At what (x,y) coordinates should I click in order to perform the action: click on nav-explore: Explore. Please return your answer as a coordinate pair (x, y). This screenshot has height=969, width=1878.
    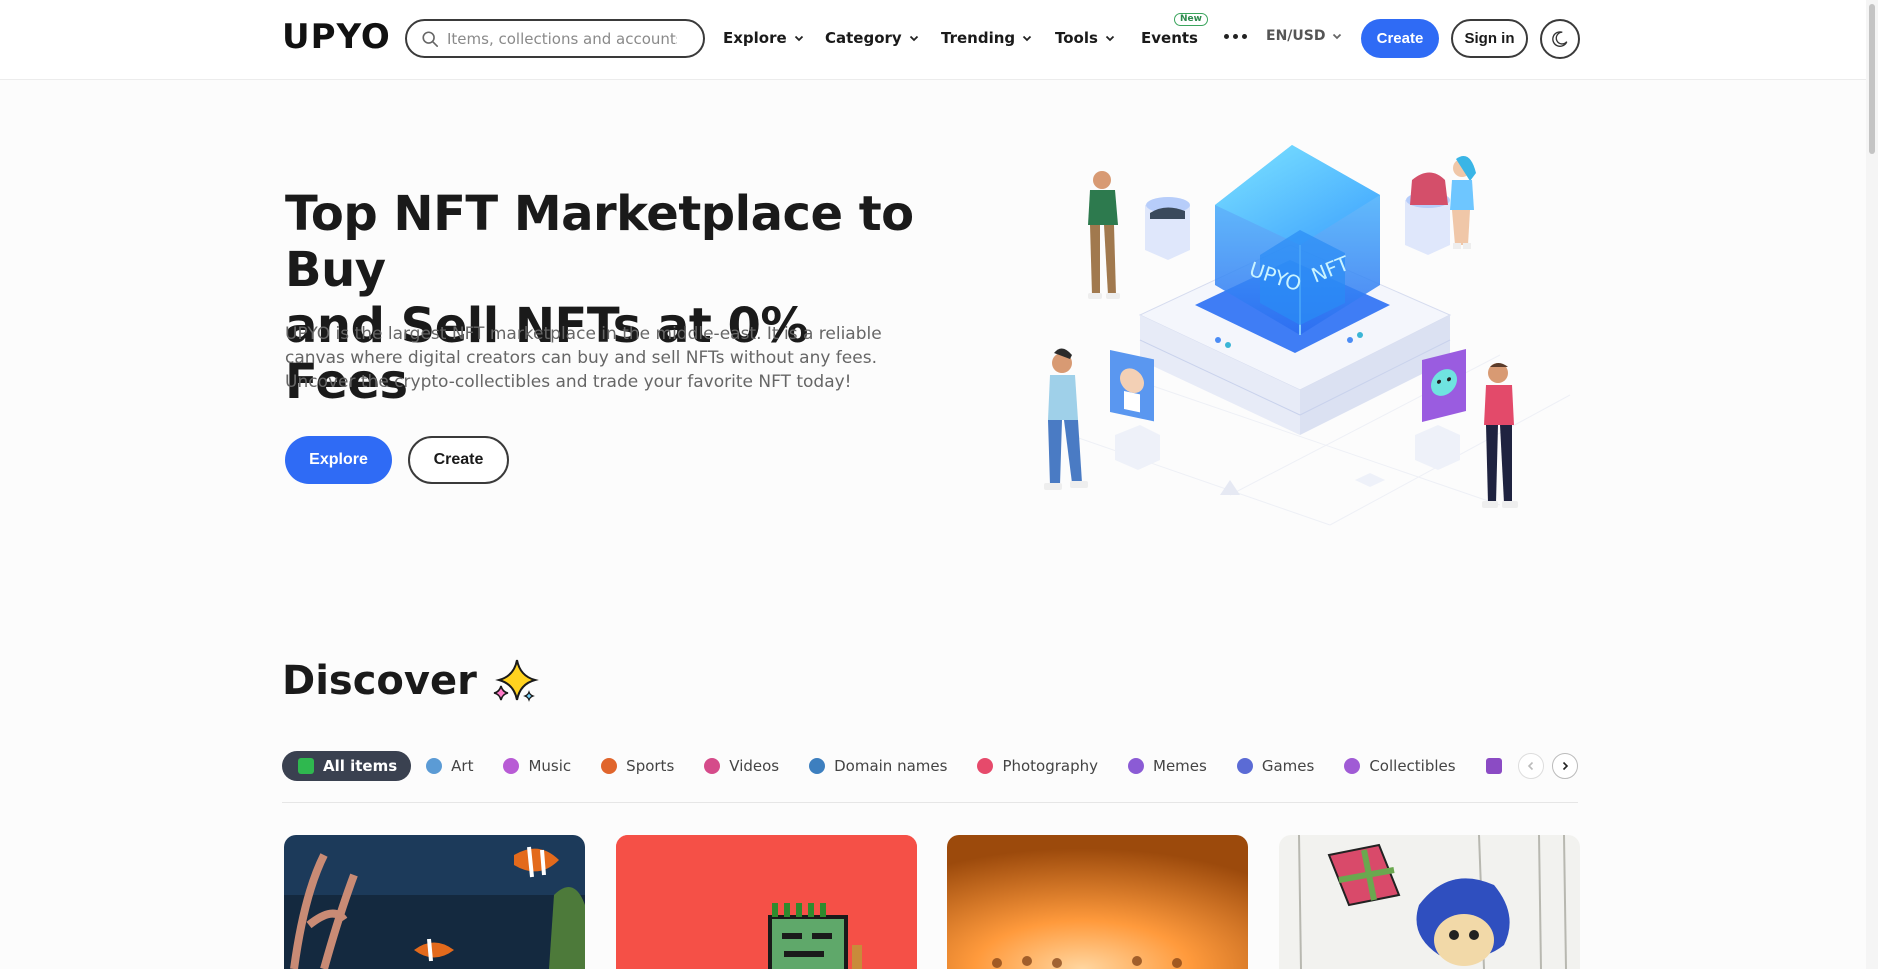
    Looking at the image, I should click on (763, 38).